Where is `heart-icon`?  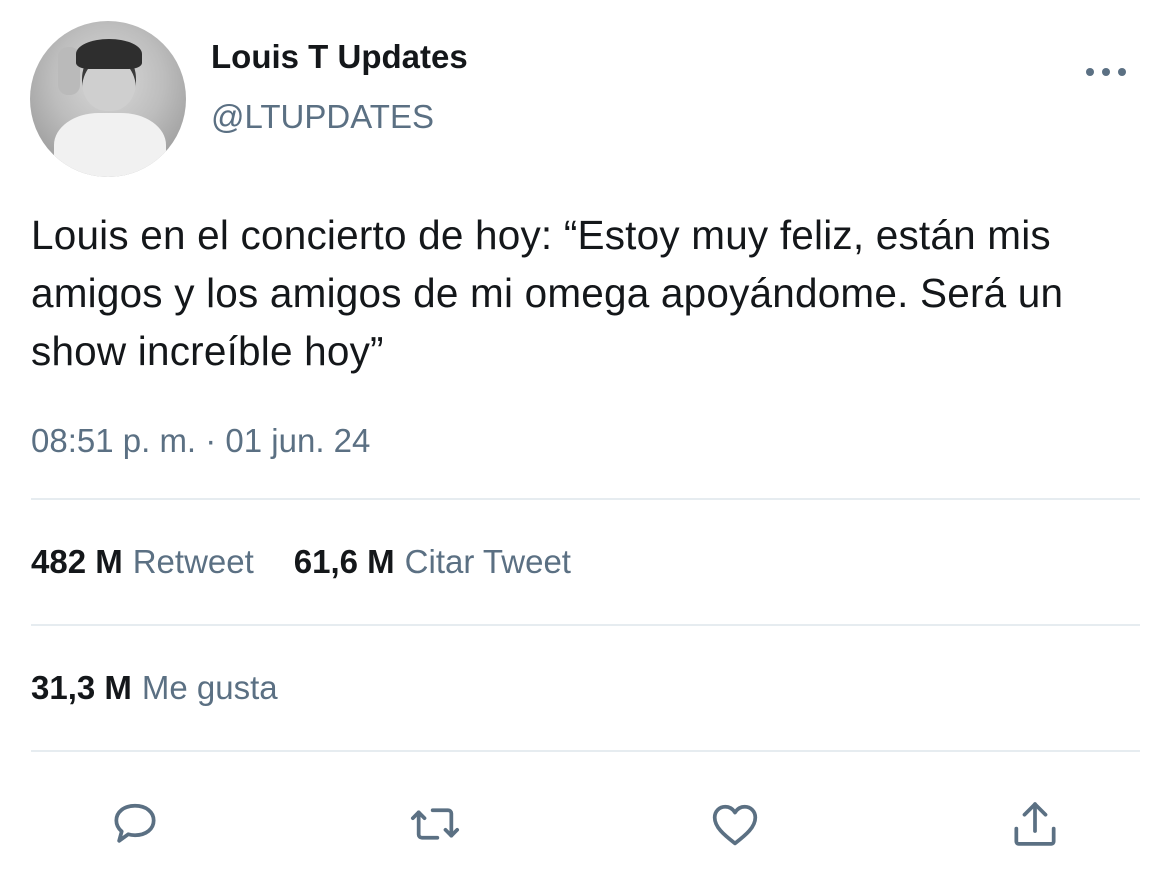
heart-icon is located at coordinates (735, 825).